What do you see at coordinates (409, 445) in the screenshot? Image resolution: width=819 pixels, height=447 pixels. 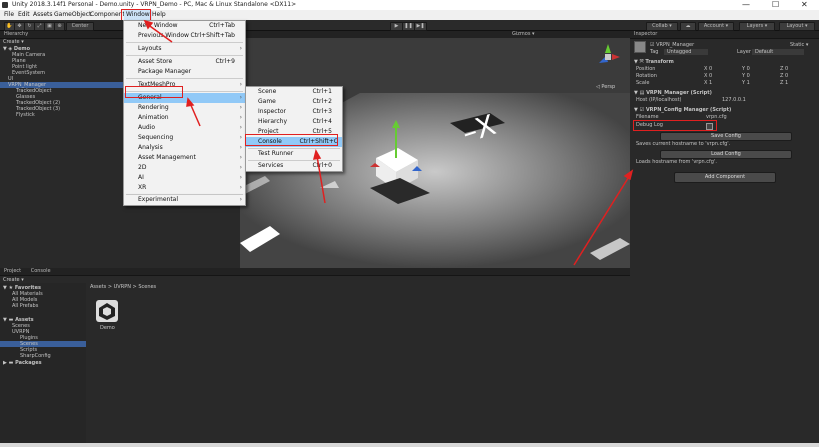 I see `status-bar` at bounding box center [409, 445].